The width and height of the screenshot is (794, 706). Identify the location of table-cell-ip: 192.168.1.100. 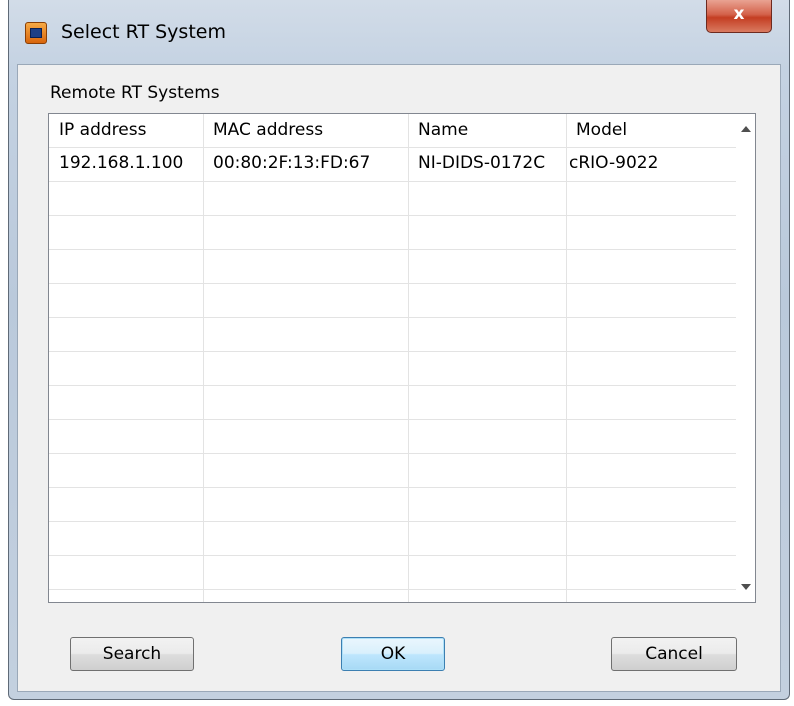
(126, 163).